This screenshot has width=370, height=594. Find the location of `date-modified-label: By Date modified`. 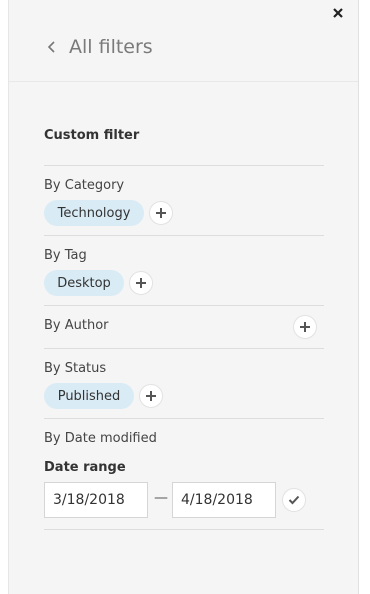

date-modified-label: By Date modified is located at coordinates (100, 438).